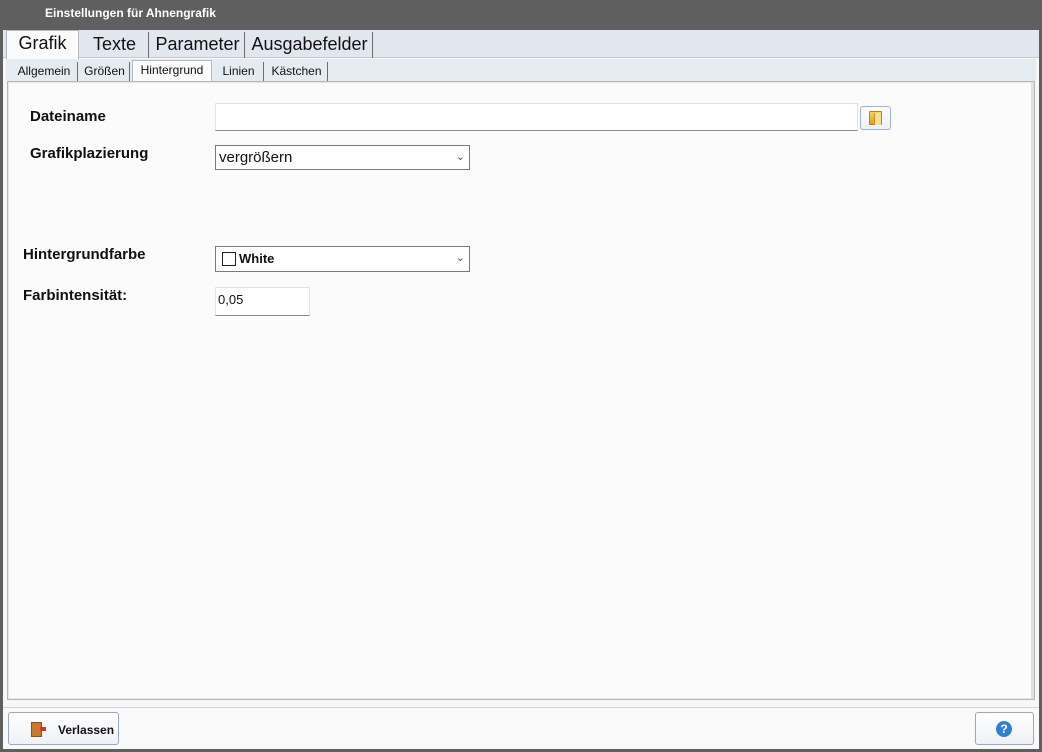 The height and width of the screenshot is (752, 1042). Describe the element at coordinates (105, 71) in the screenshot. I see `subtab-groessen: Größen` at that location.